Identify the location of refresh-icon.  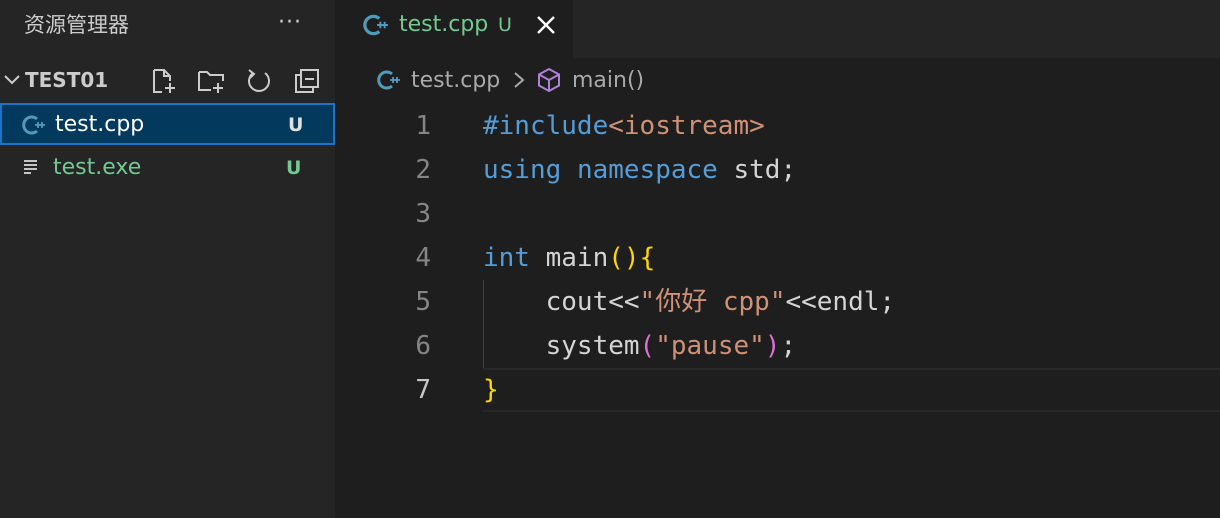
(259, 80).